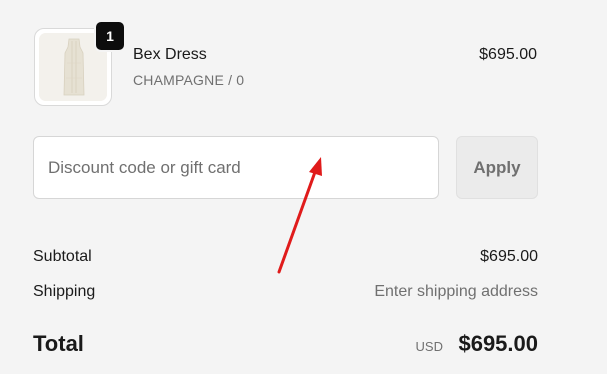  Describe the element at coordinates (110, 36) in the screenshot. I see `quantity-badge: 1` at that location.